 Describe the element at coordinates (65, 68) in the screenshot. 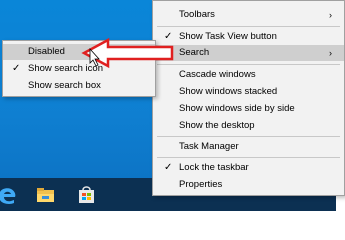

I see `menu-item-label: Show search icon` at that location.